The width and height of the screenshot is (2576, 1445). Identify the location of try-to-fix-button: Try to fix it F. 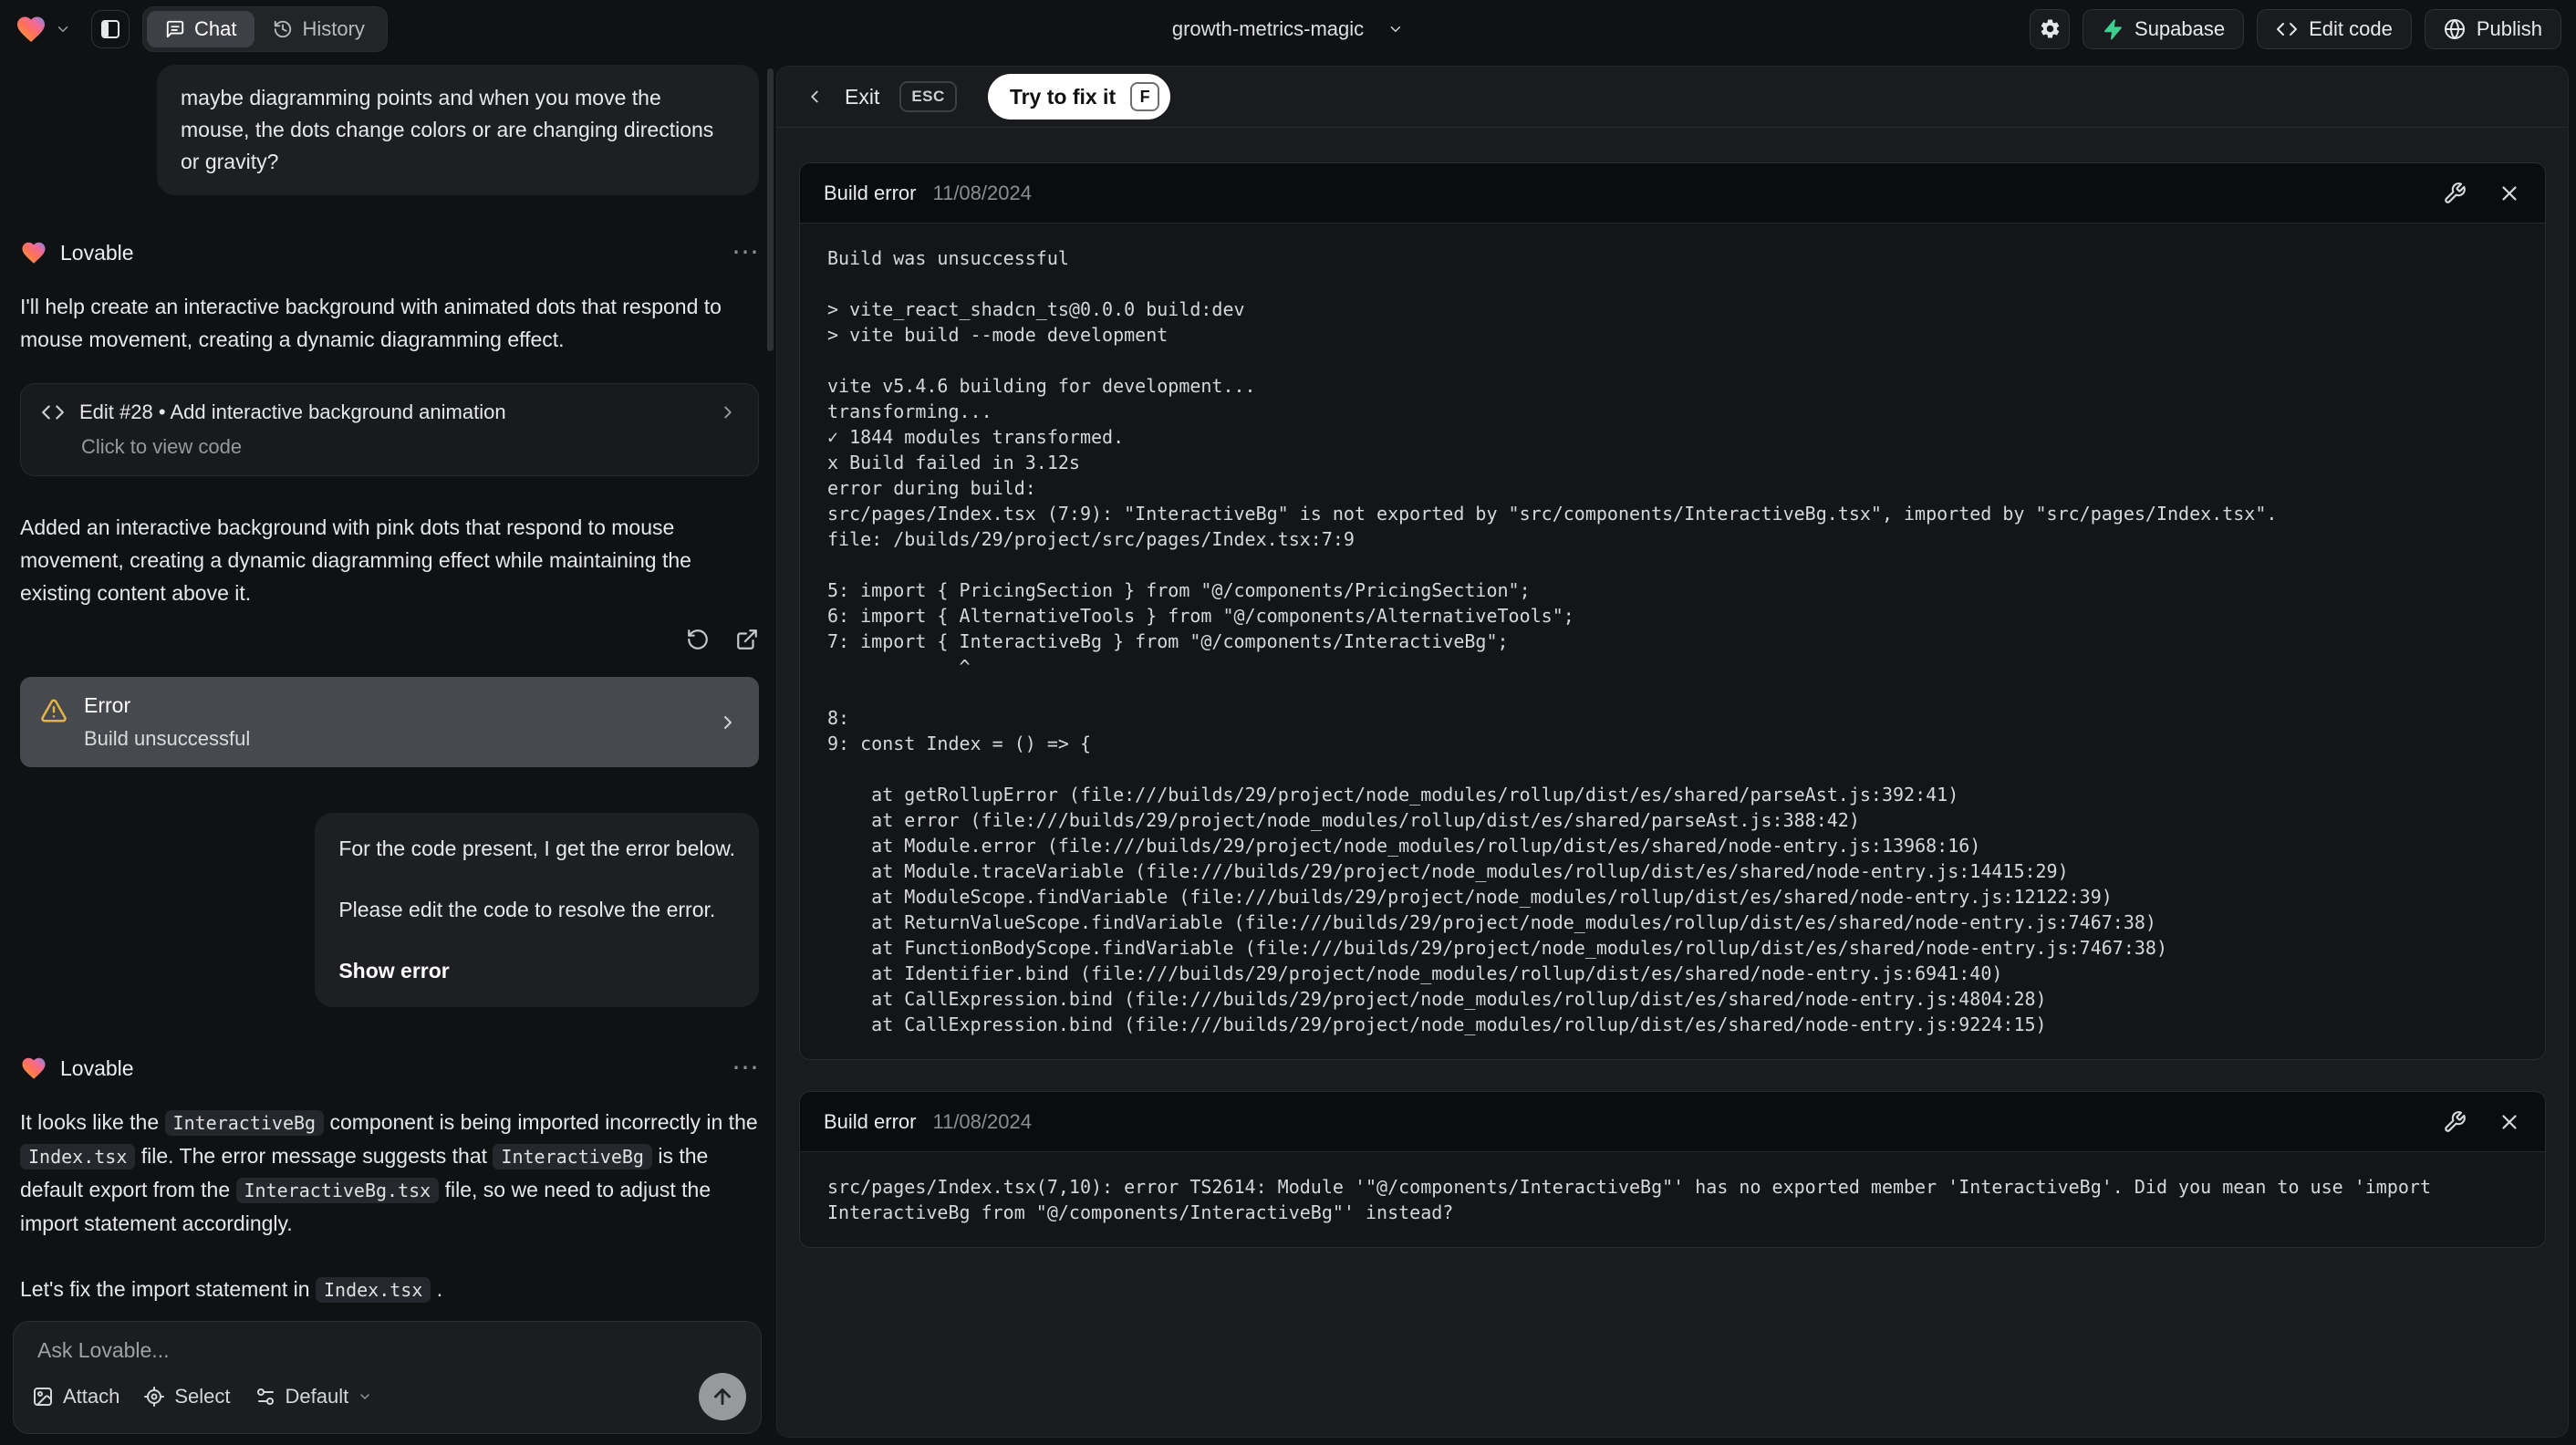
(1079, 97).